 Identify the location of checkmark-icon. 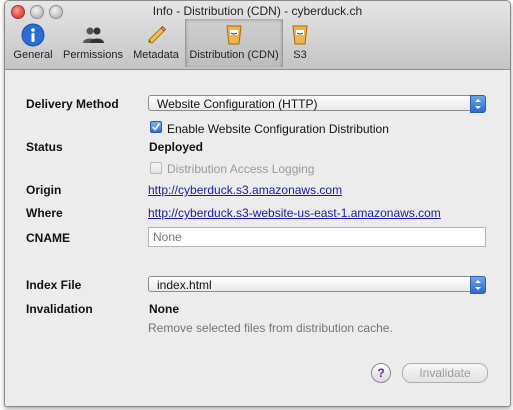
(156, 127).